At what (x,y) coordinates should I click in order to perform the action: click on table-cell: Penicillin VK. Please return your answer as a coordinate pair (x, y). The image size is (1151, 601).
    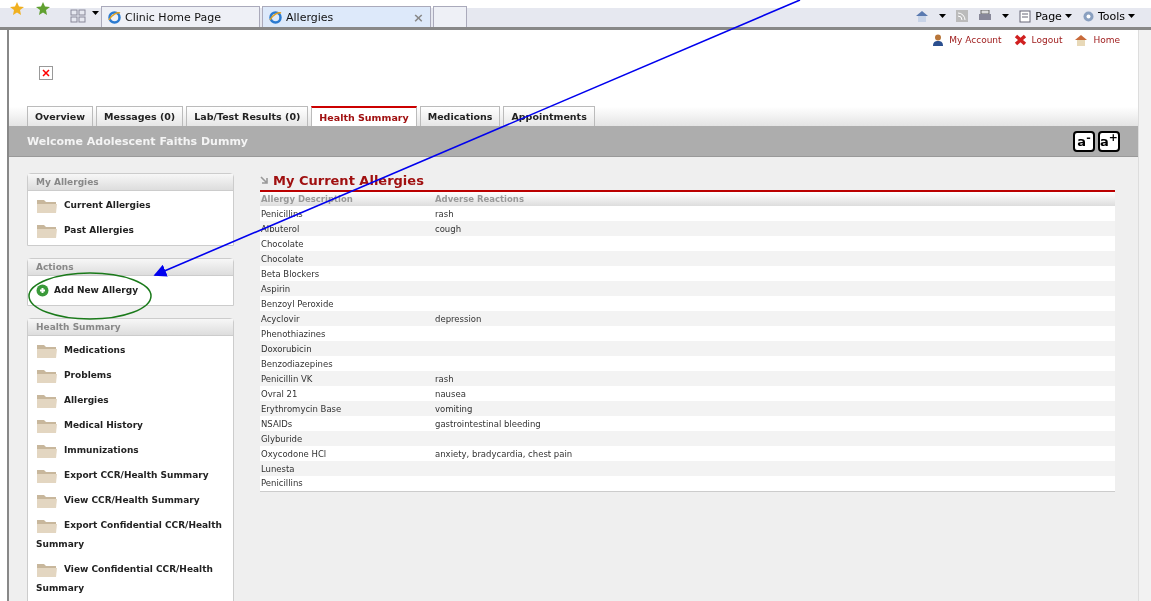
    Looking at the image, I should click on (287, 378).